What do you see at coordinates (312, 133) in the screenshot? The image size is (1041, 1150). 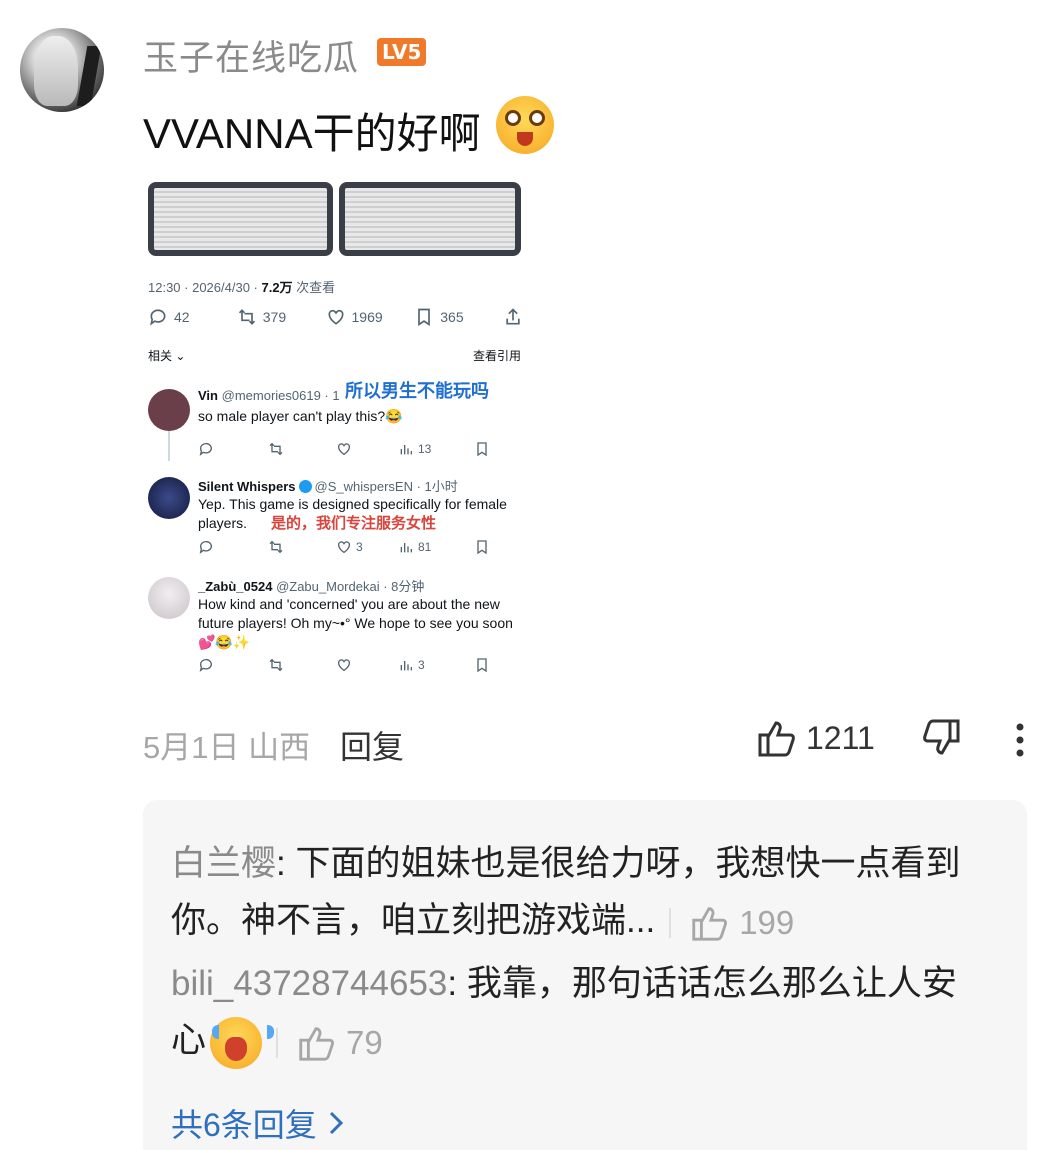 I see `comment-text: VVANNA干的好啊` at bounding box center [312, 133].